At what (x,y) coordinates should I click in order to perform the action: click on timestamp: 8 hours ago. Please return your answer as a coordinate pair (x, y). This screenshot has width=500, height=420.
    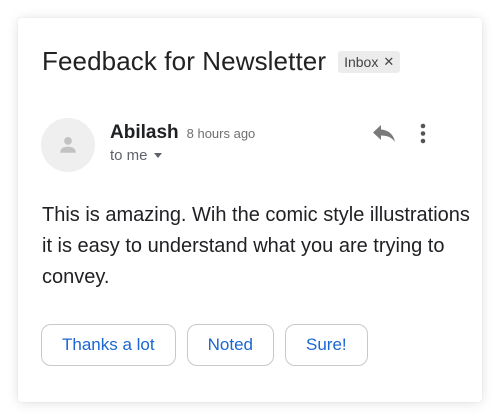
    Looking at the image, I should click on (221, 133).